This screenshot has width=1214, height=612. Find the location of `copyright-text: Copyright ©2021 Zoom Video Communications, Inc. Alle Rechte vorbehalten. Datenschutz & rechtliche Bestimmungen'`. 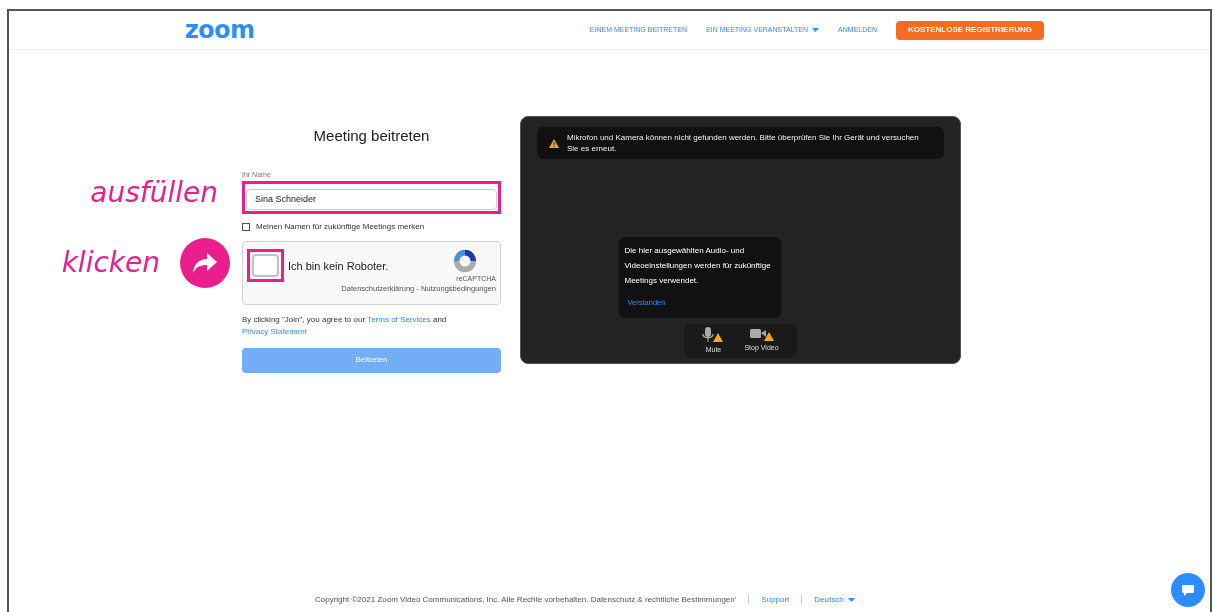

copyright-text: Copyright ©2021 Zoom Video Communications, Inc. Alle Rechte vorbehalten. Datenschutz & rechtliche Bestimmungen' is located at coordinates (526, 599).